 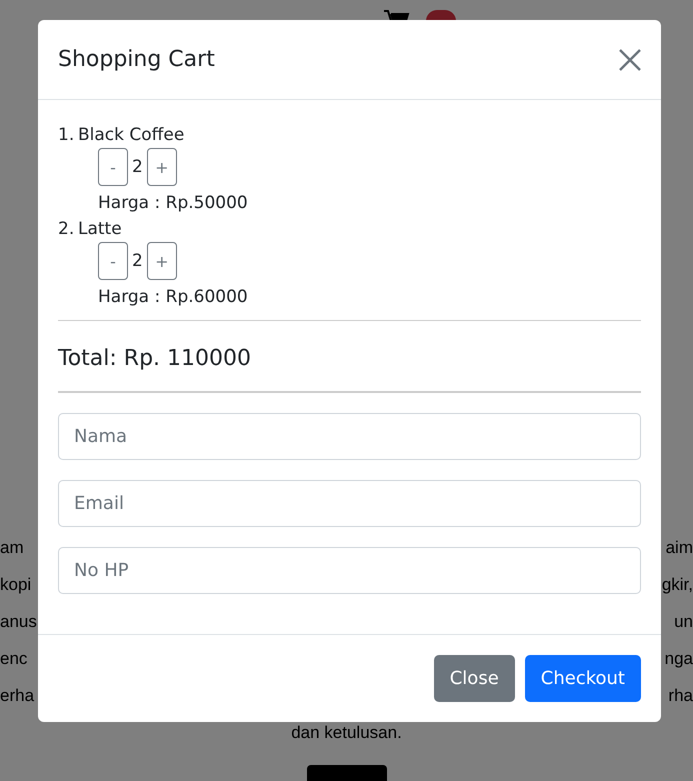 I want to click on paragraph-line: dan ketulusan., so click(x=346, y=732).